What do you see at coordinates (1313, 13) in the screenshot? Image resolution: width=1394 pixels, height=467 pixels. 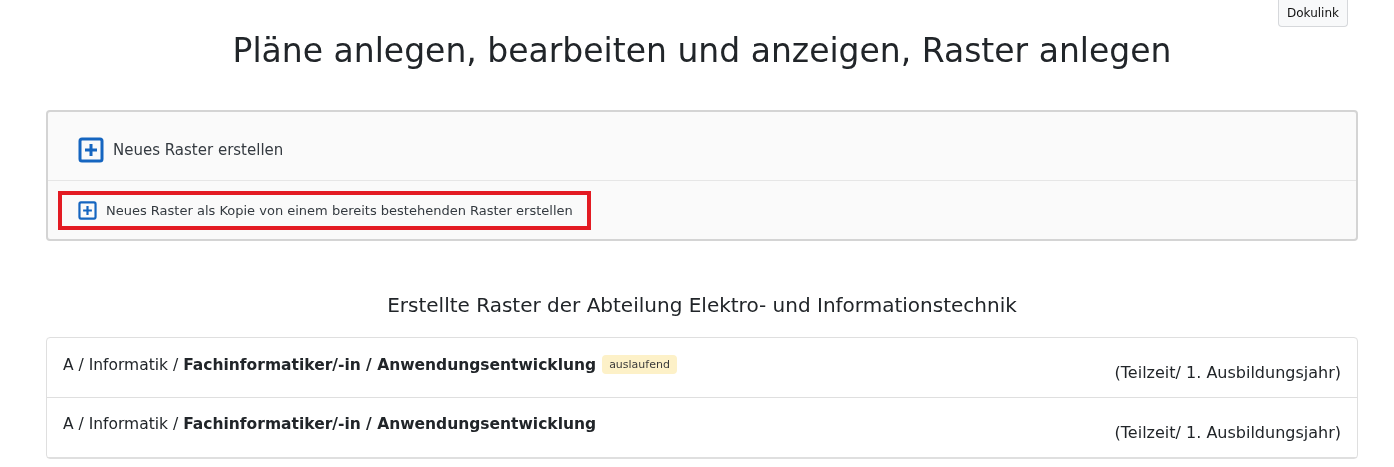 I see `documentation-link-button: Dokulink` at bounding box center [1313, 13].